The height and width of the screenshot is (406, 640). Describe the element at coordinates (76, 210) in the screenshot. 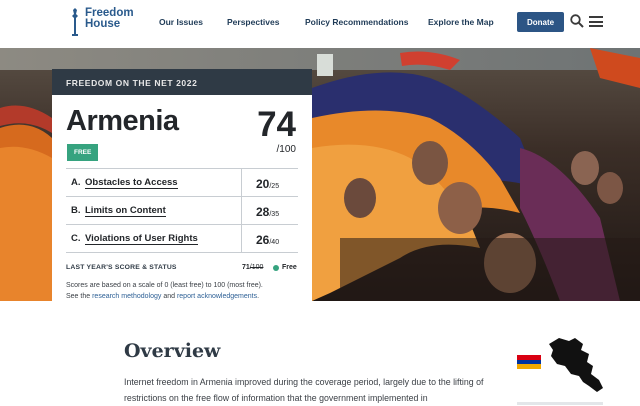

I see `category-letter: B.` at that location.